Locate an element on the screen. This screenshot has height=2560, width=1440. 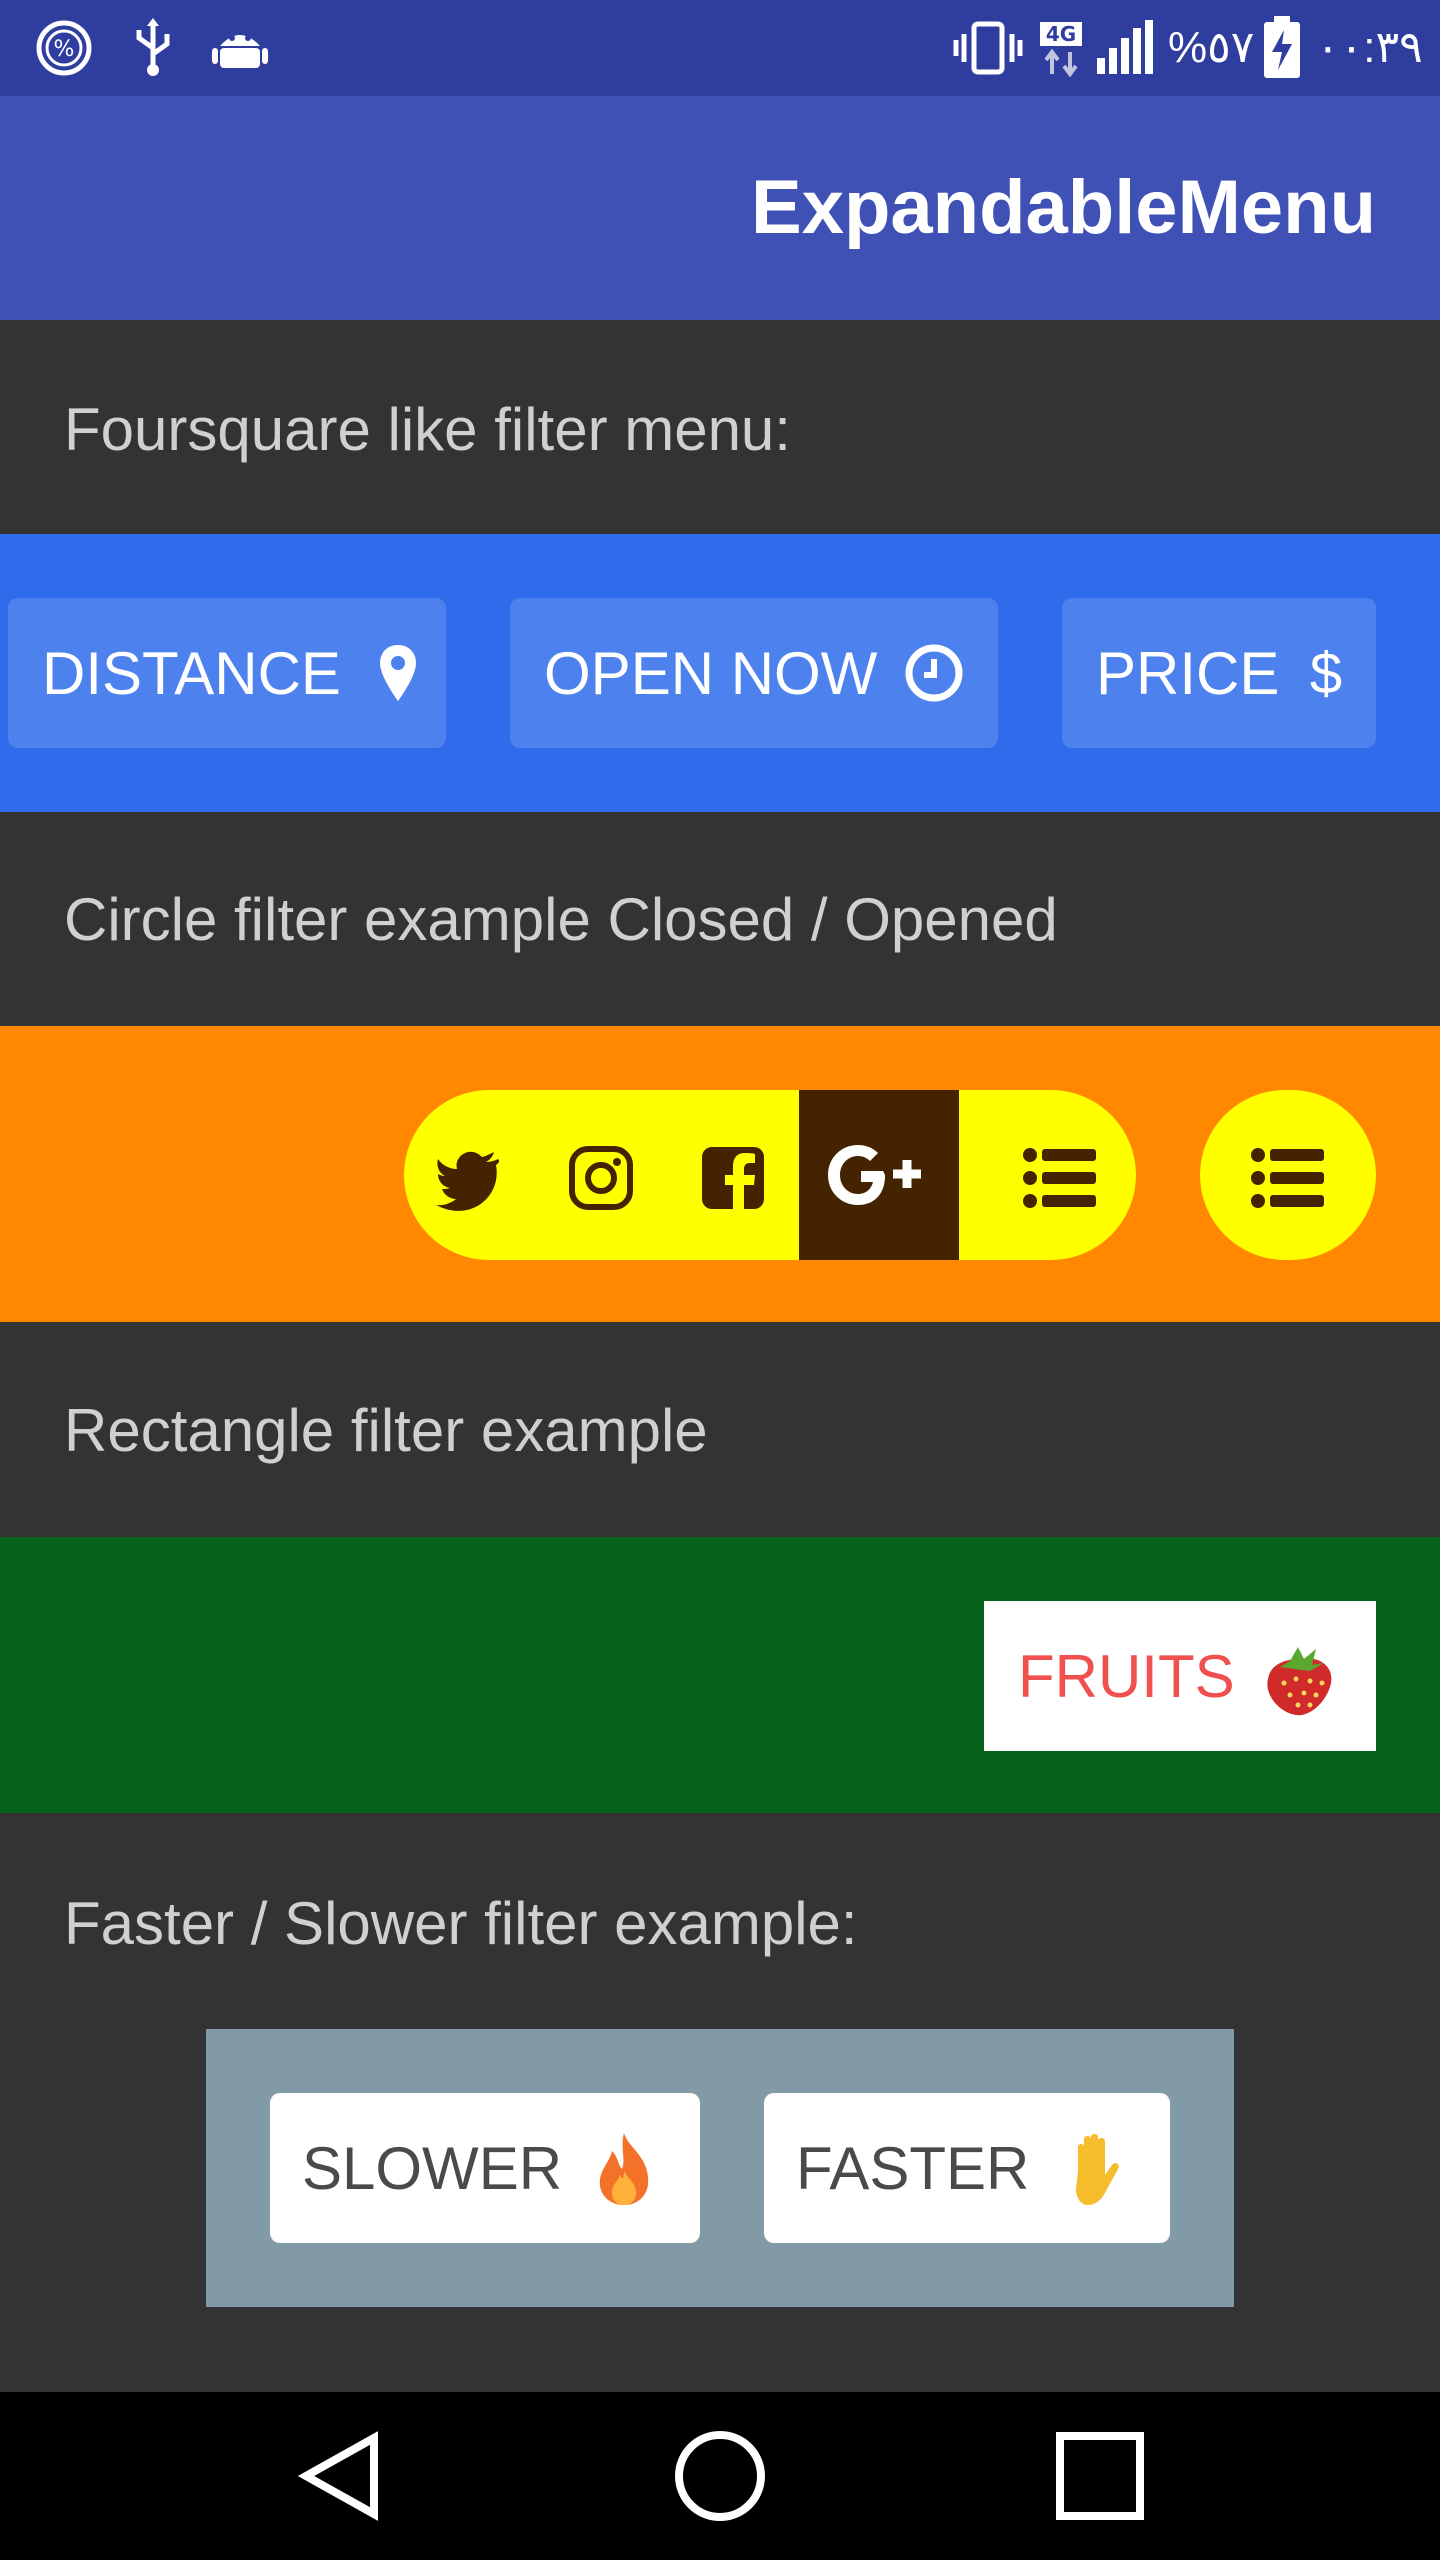
twitter-icon is located at coordinates (469, 1178).